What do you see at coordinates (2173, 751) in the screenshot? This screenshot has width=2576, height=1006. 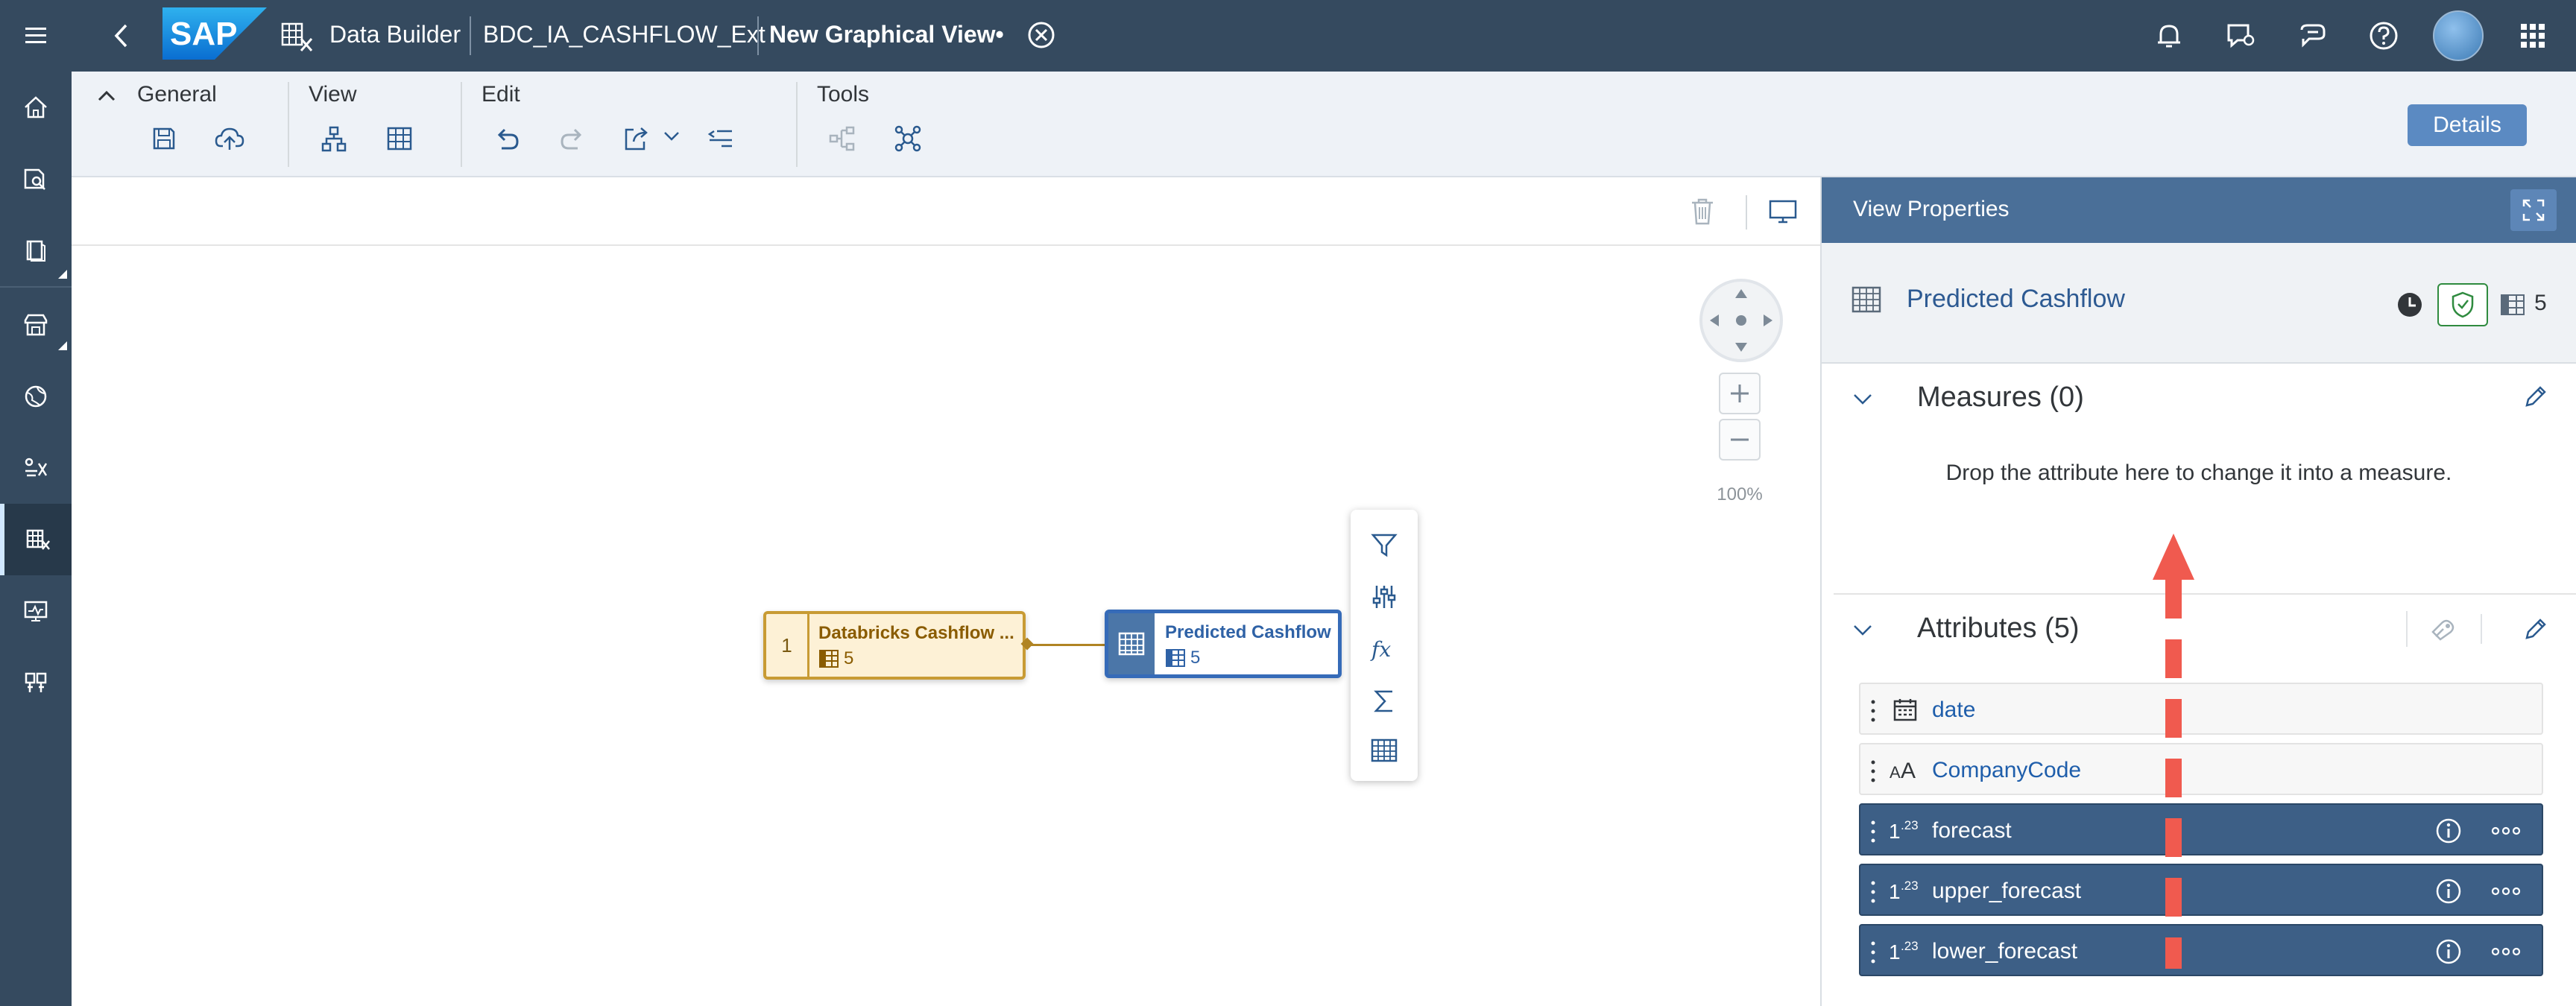 I see `drag-annotation-arrow` at bounding box center [2173, 751].